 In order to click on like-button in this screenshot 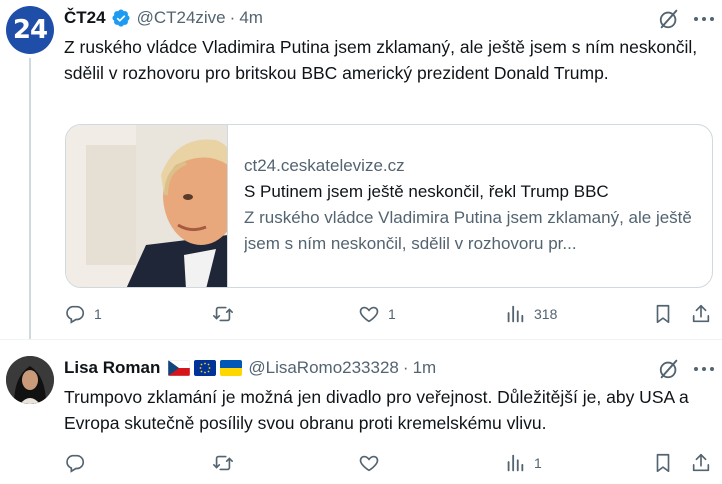, I will do `click(373, 463)`.